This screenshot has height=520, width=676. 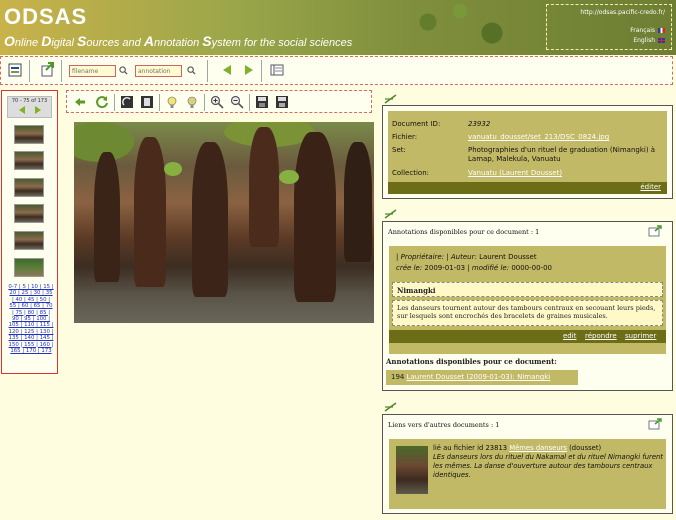 I want to click on zoom-in-icon, so click(x=217, y=102).